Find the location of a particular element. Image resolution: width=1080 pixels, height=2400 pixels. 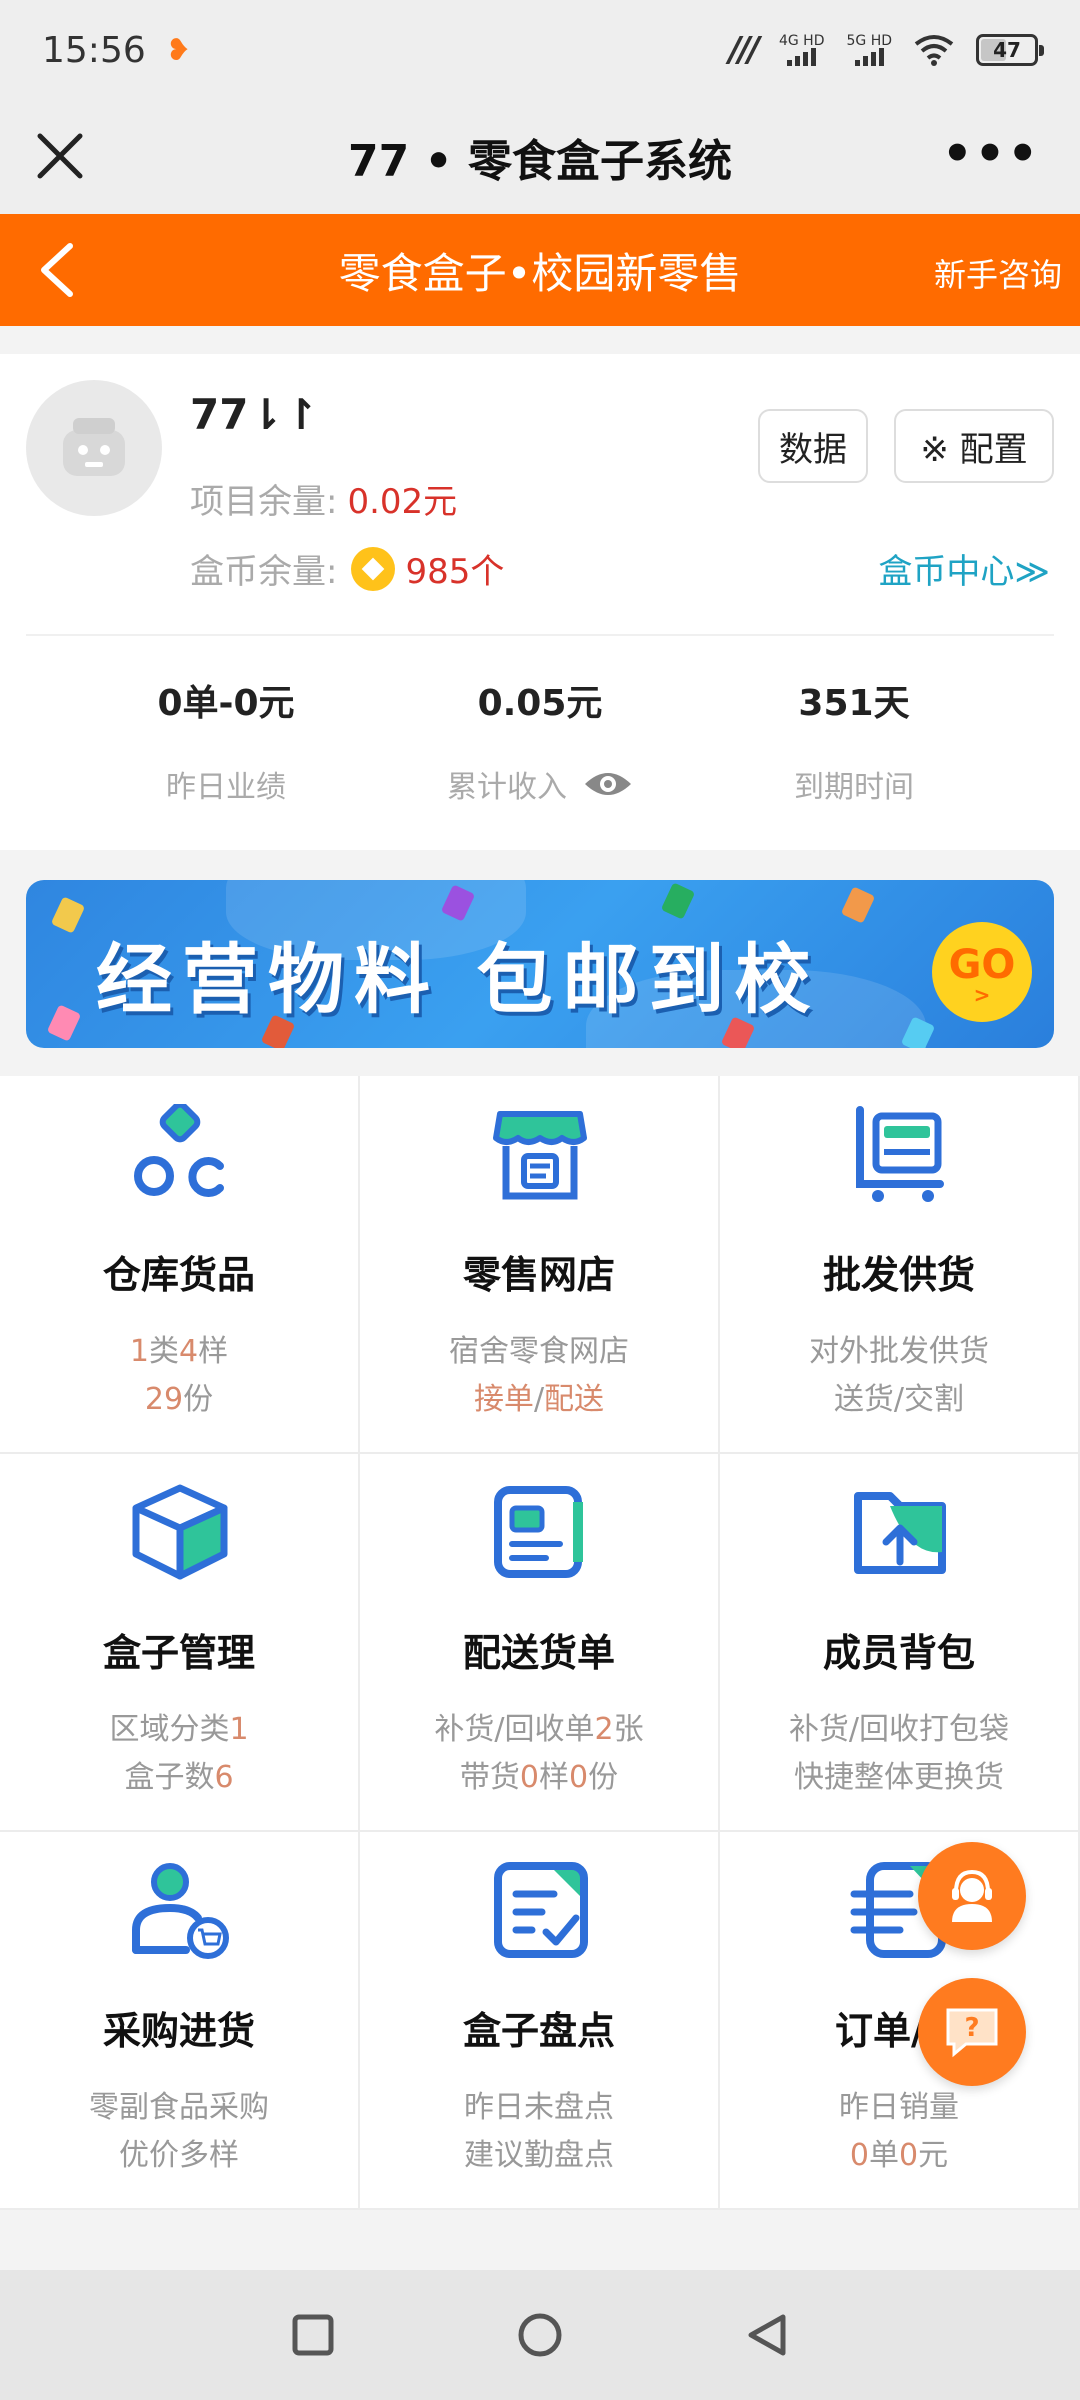

bottom-spacer is located at coordinates (540, 2240).